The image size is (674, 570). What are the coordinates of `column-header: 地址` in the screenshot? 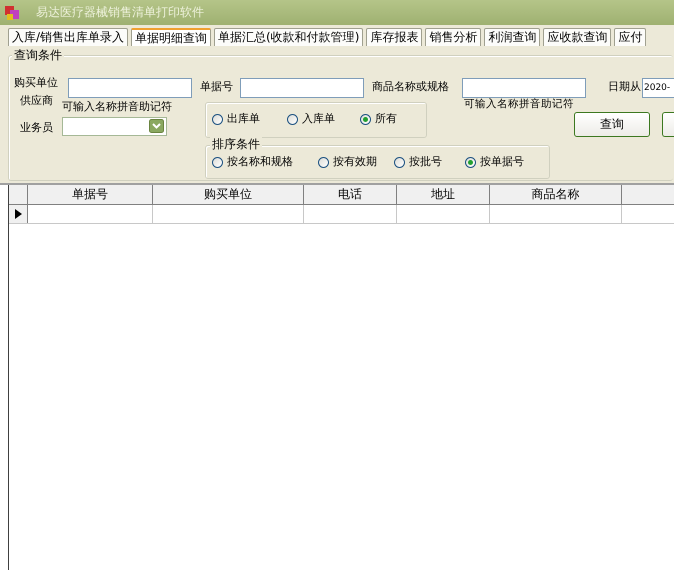 It's located at (443, 194).